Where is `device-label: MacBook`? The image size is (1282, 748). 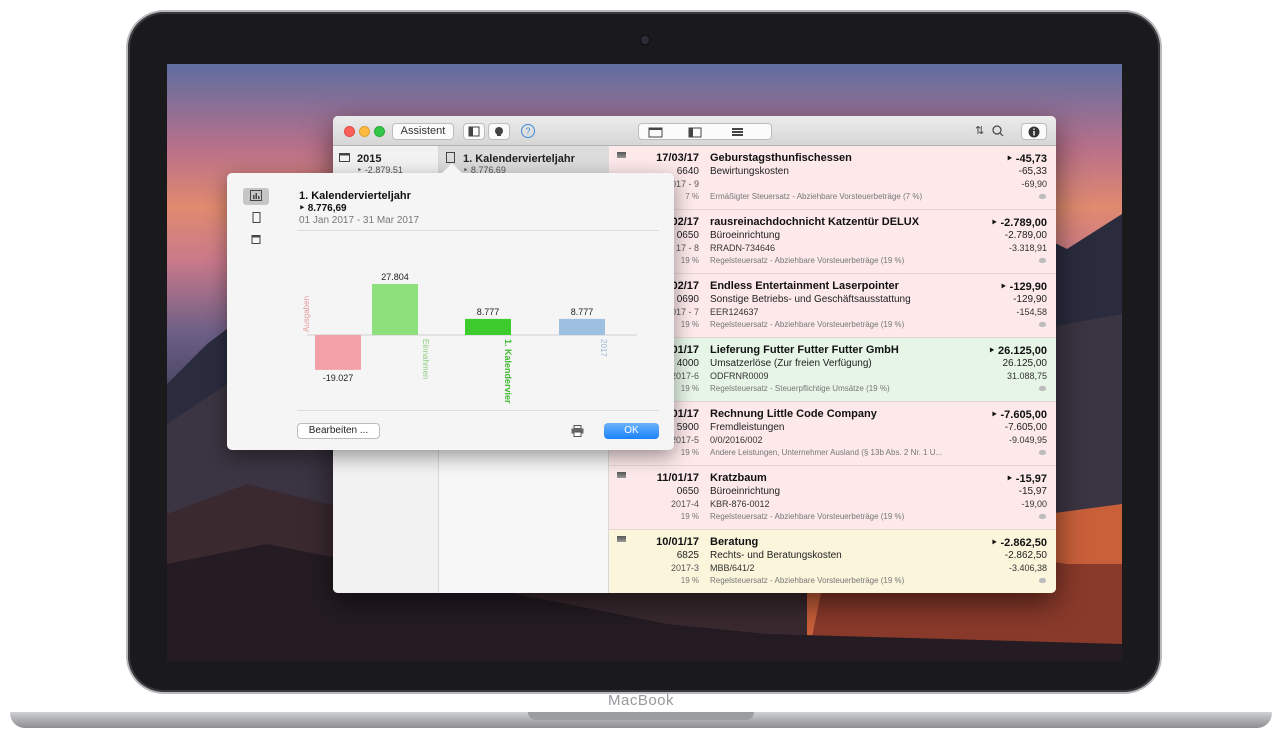 device-label: MacBook is located at coordinates (641, 700).